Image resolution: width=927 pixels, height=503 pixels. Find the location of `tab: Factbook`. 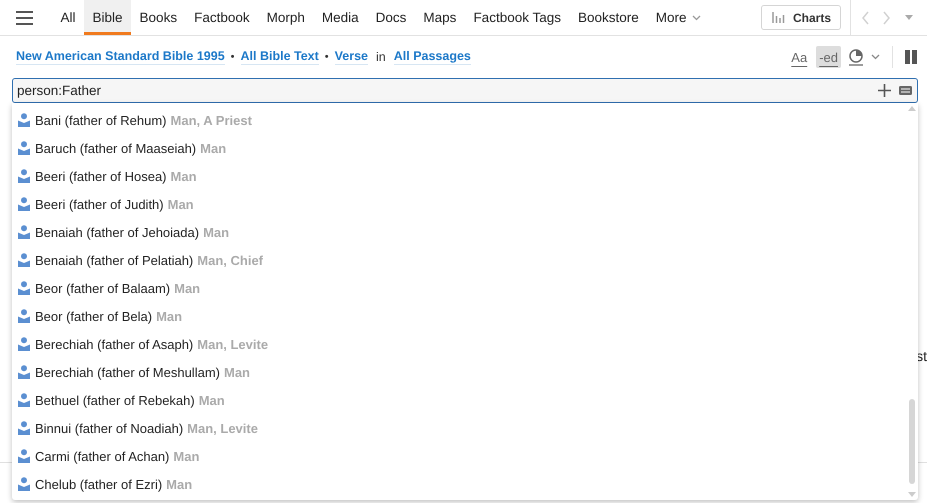

tab: Factbook is located at coordinates (222, 17).